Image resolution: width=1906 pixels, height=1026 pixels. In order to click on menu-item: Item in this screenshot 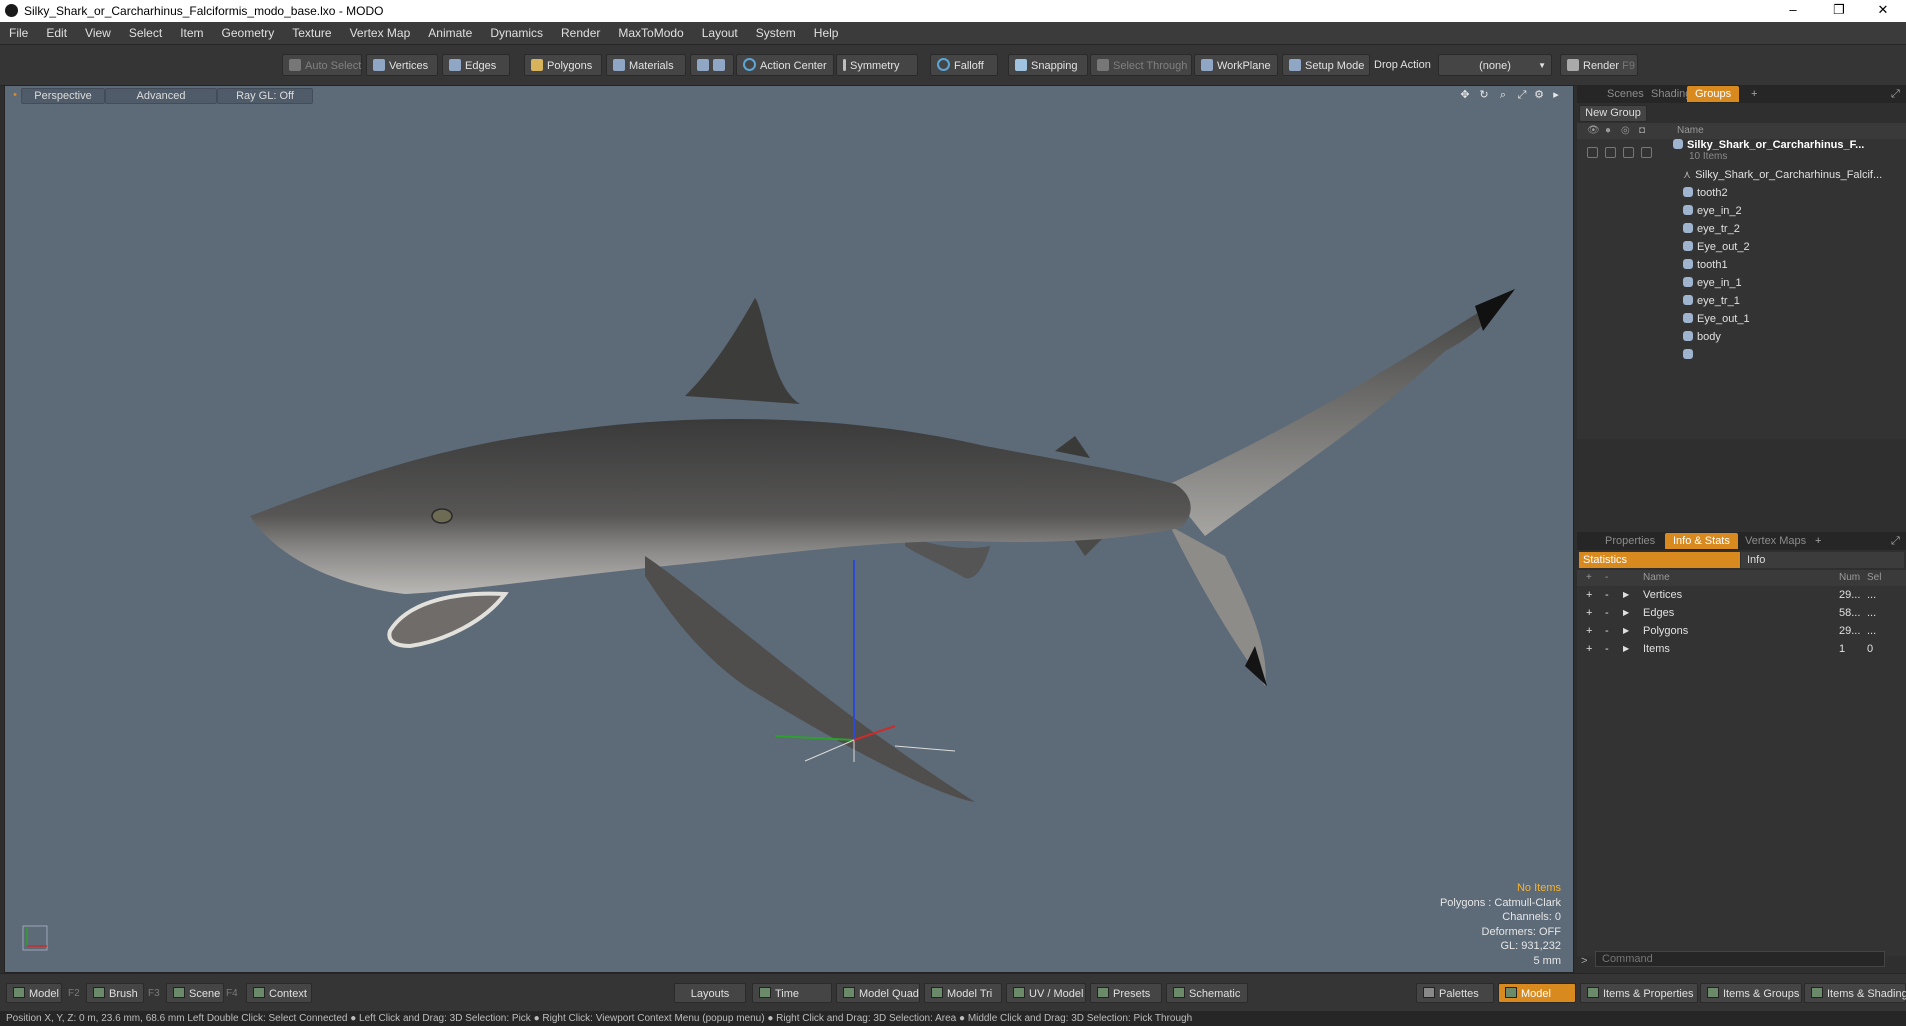, I will do `click(191, 33)`.